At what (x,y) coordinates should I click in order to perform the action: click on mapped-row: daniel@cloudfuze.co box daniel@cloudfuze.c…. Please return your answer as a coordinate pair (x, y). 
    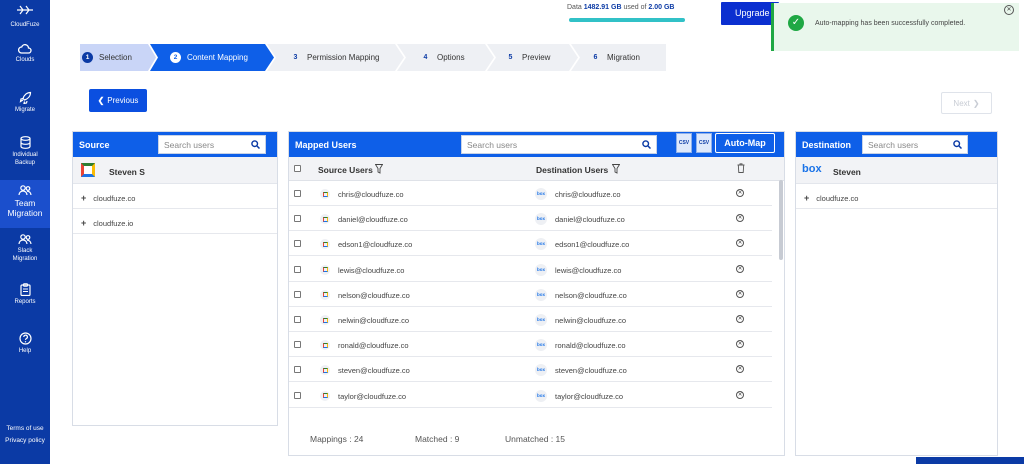
    Looking at the image, I should click on (530, 219).